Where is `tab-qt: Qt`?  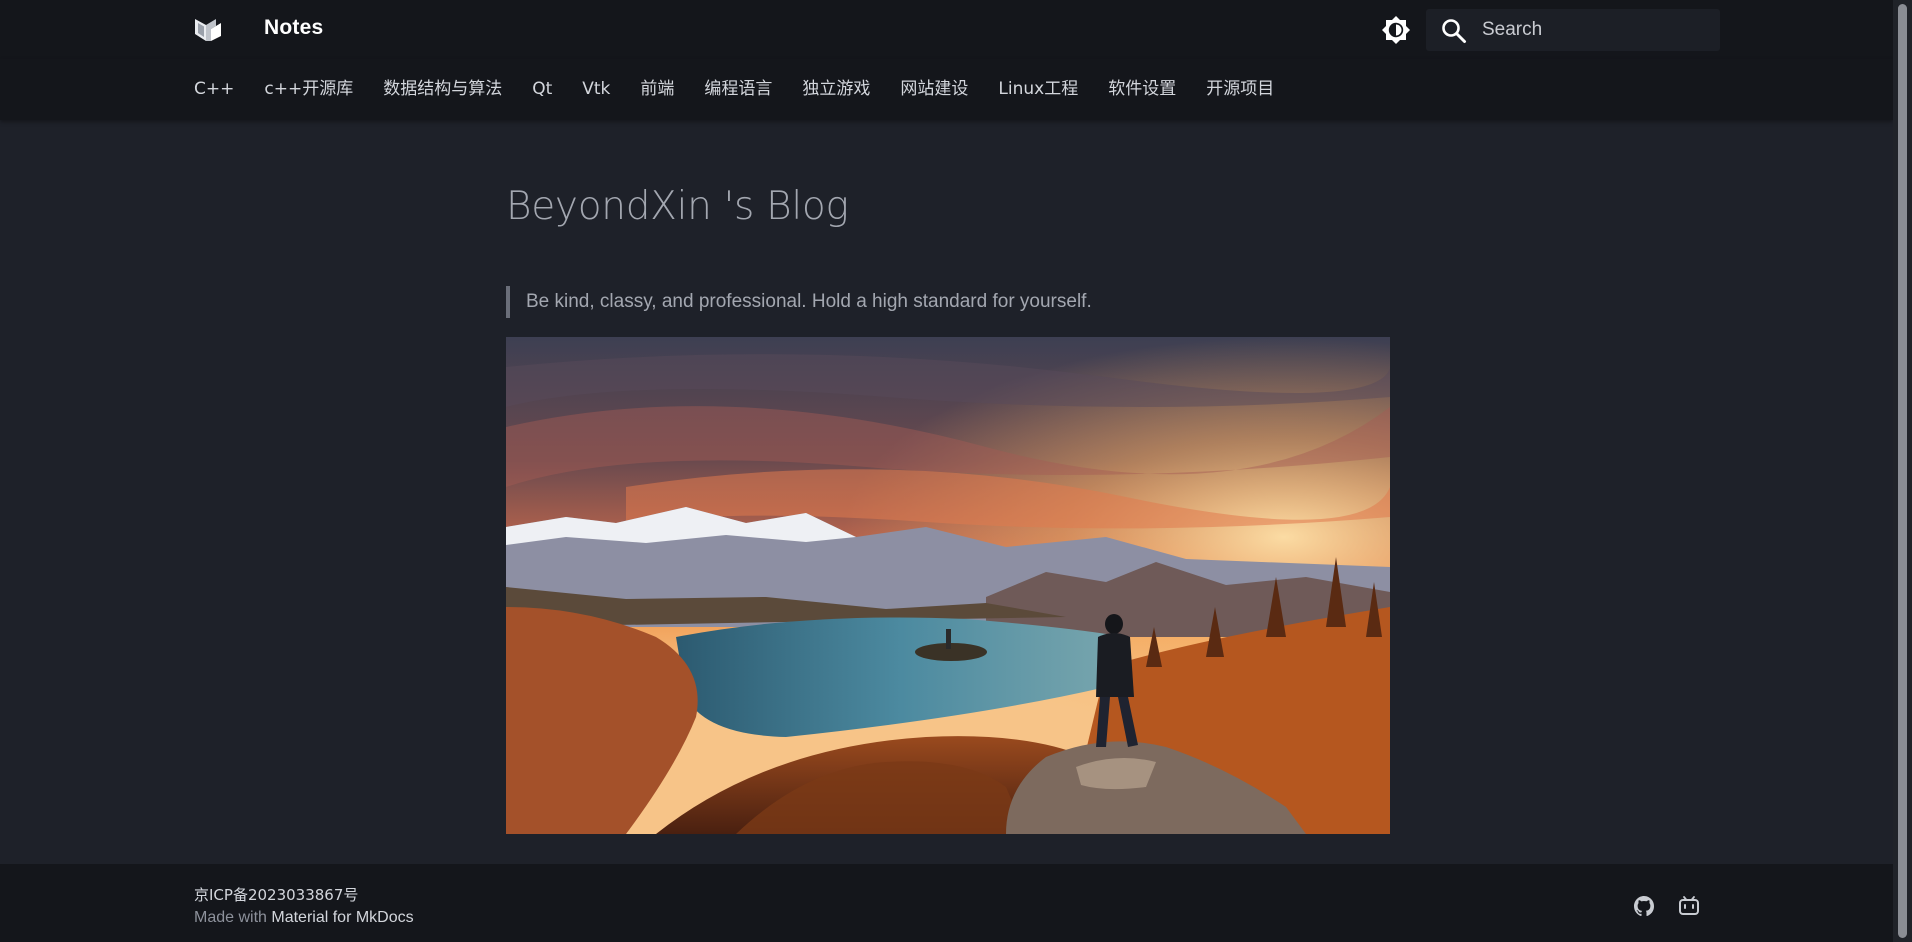 tab-qt: Qt is located at coordinates (542, 89).